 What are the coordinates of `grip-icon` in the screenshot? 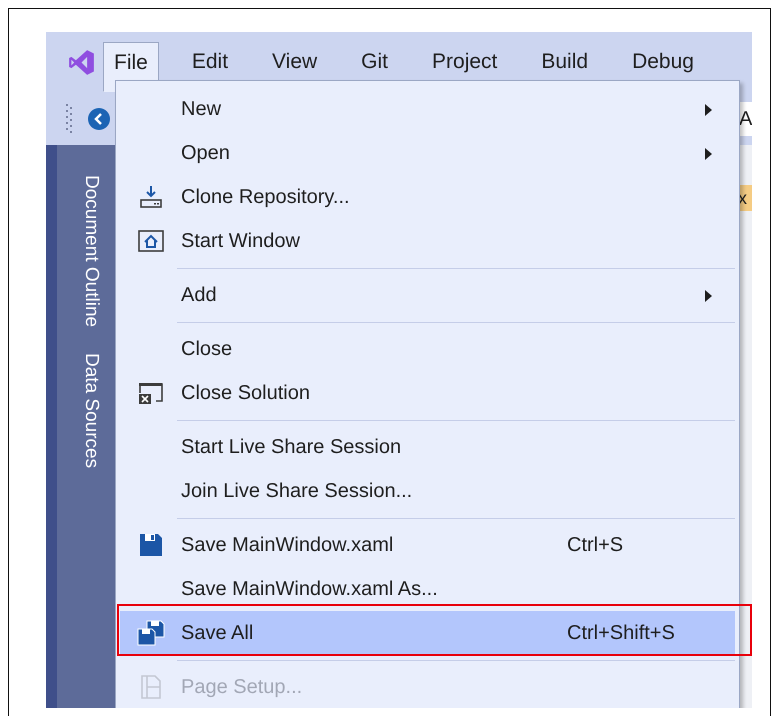 It's located at (69, 119).